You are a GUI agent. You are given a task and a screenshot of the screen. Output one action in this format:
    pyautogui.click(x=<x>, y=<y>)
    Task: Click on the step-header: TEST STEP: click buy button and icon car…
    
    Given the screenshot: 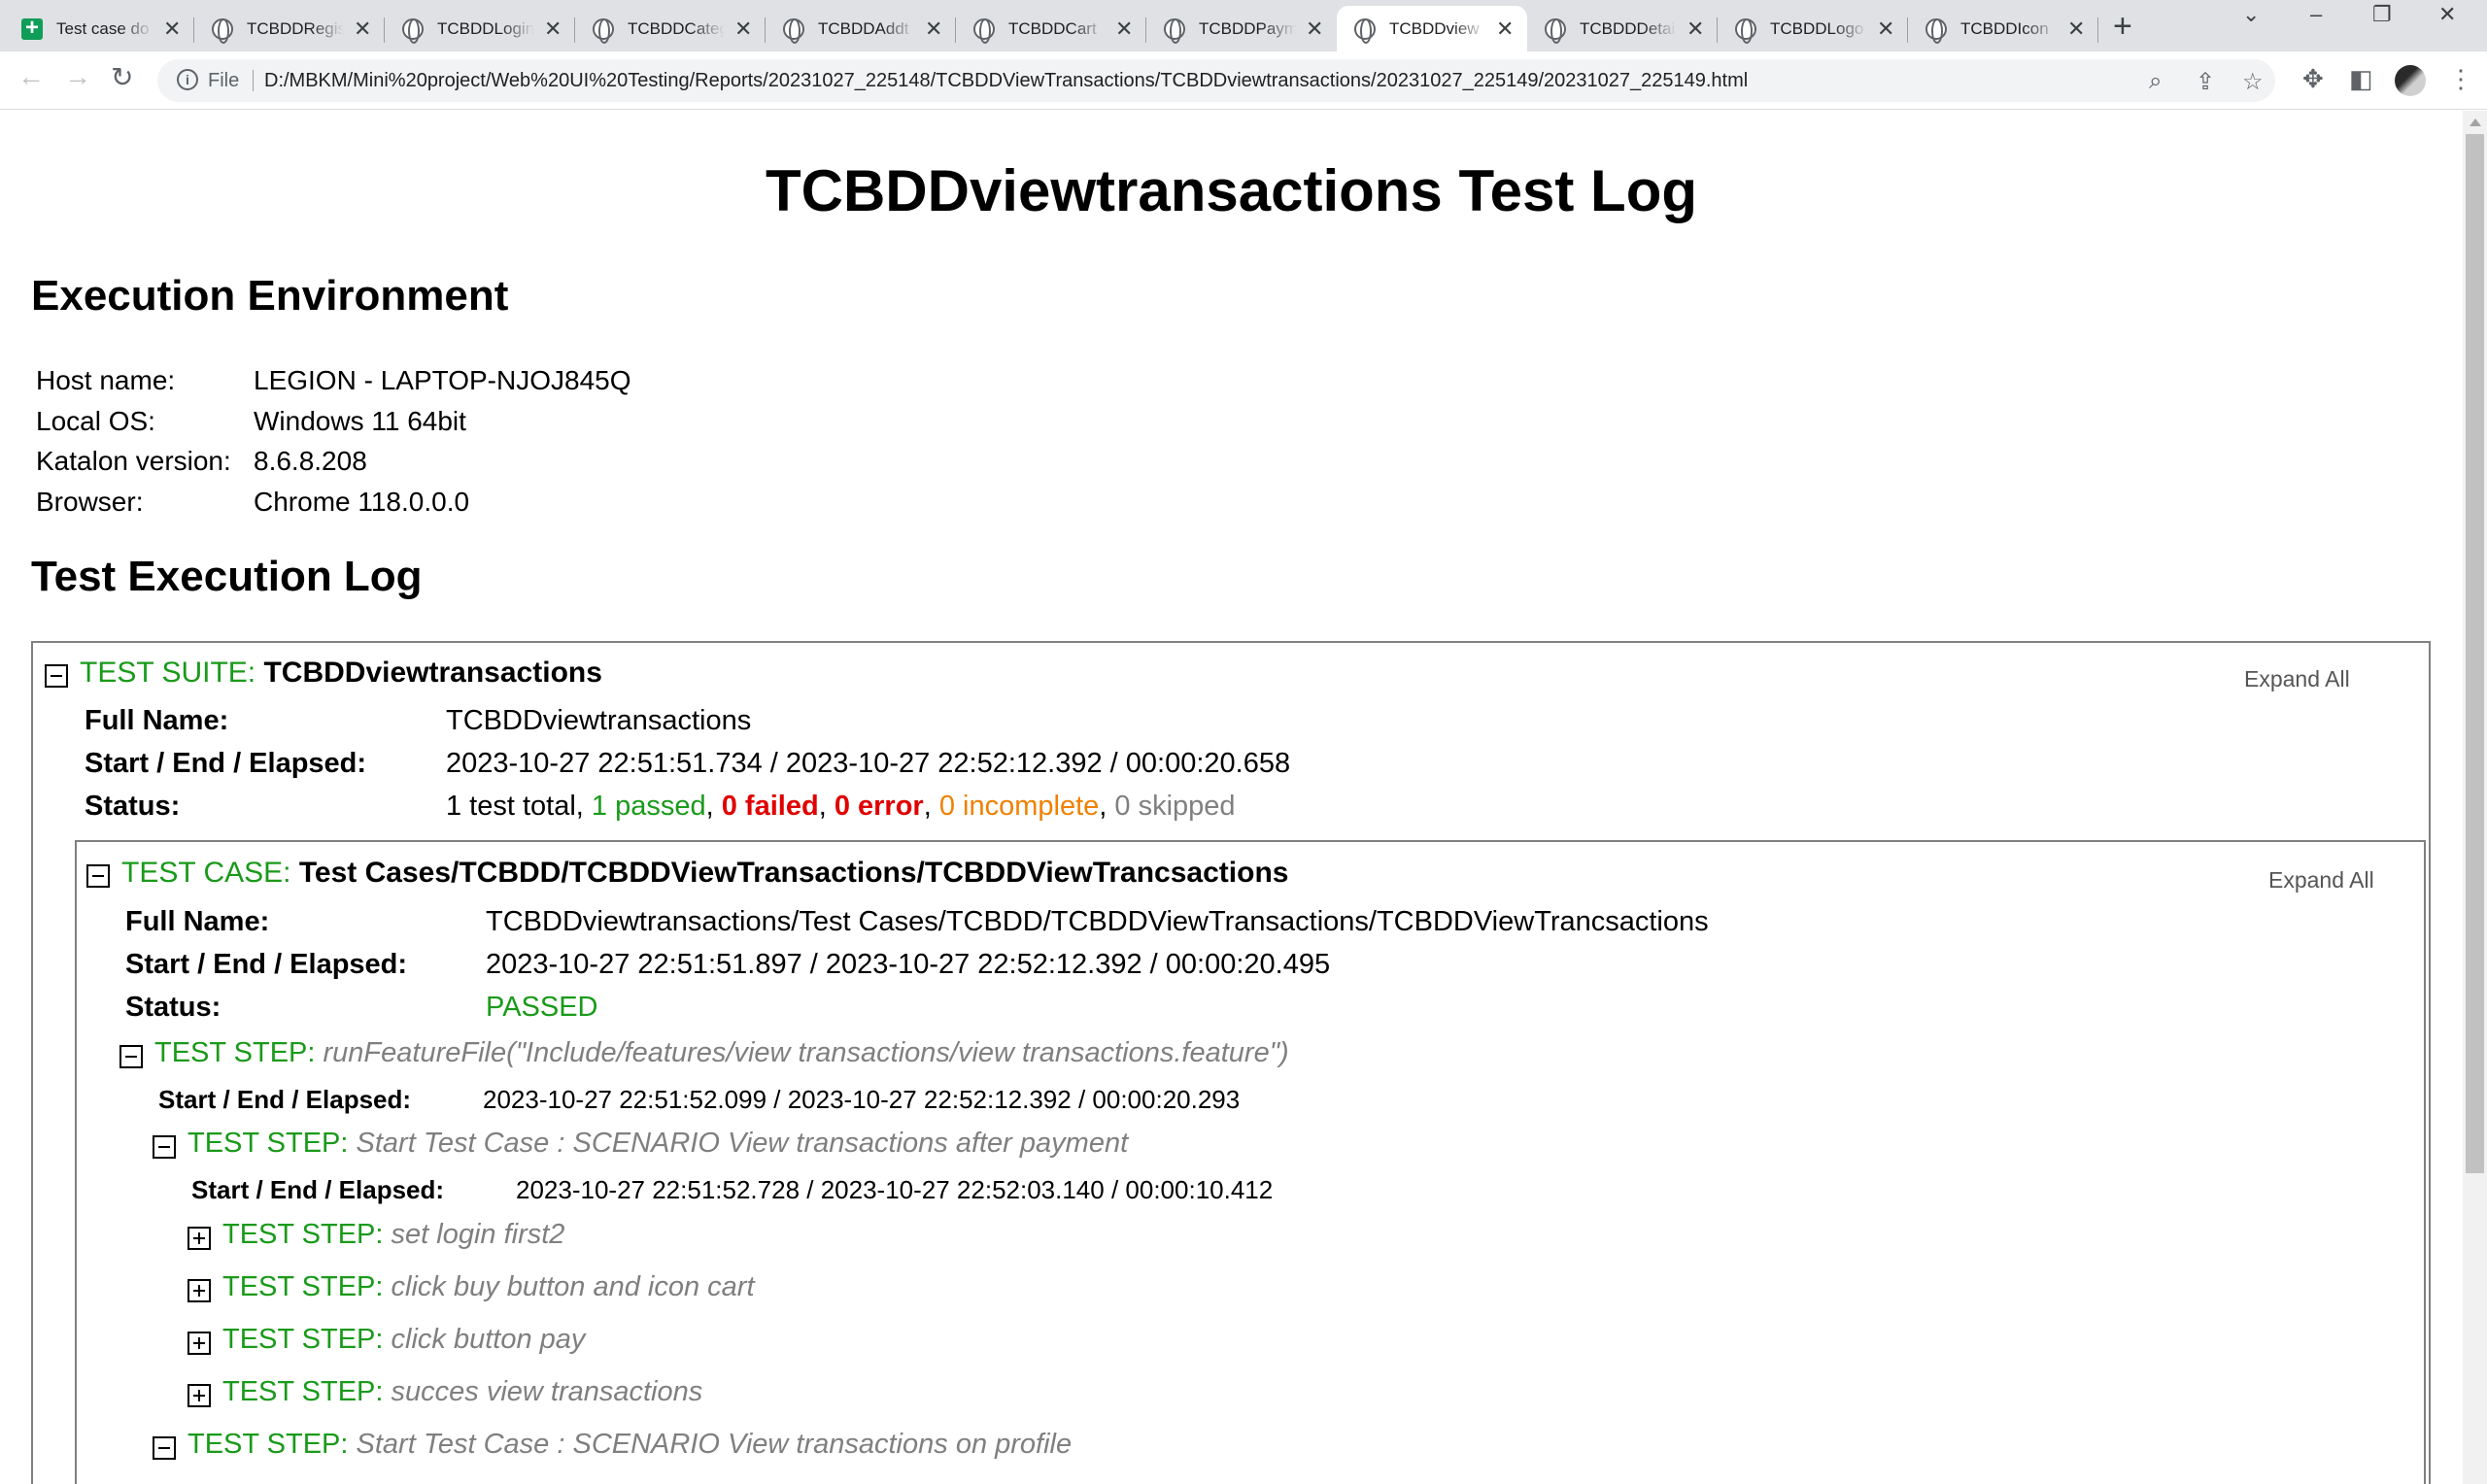 What is the action you would take?
    pyautogui.click(x=488, y=1287)
    